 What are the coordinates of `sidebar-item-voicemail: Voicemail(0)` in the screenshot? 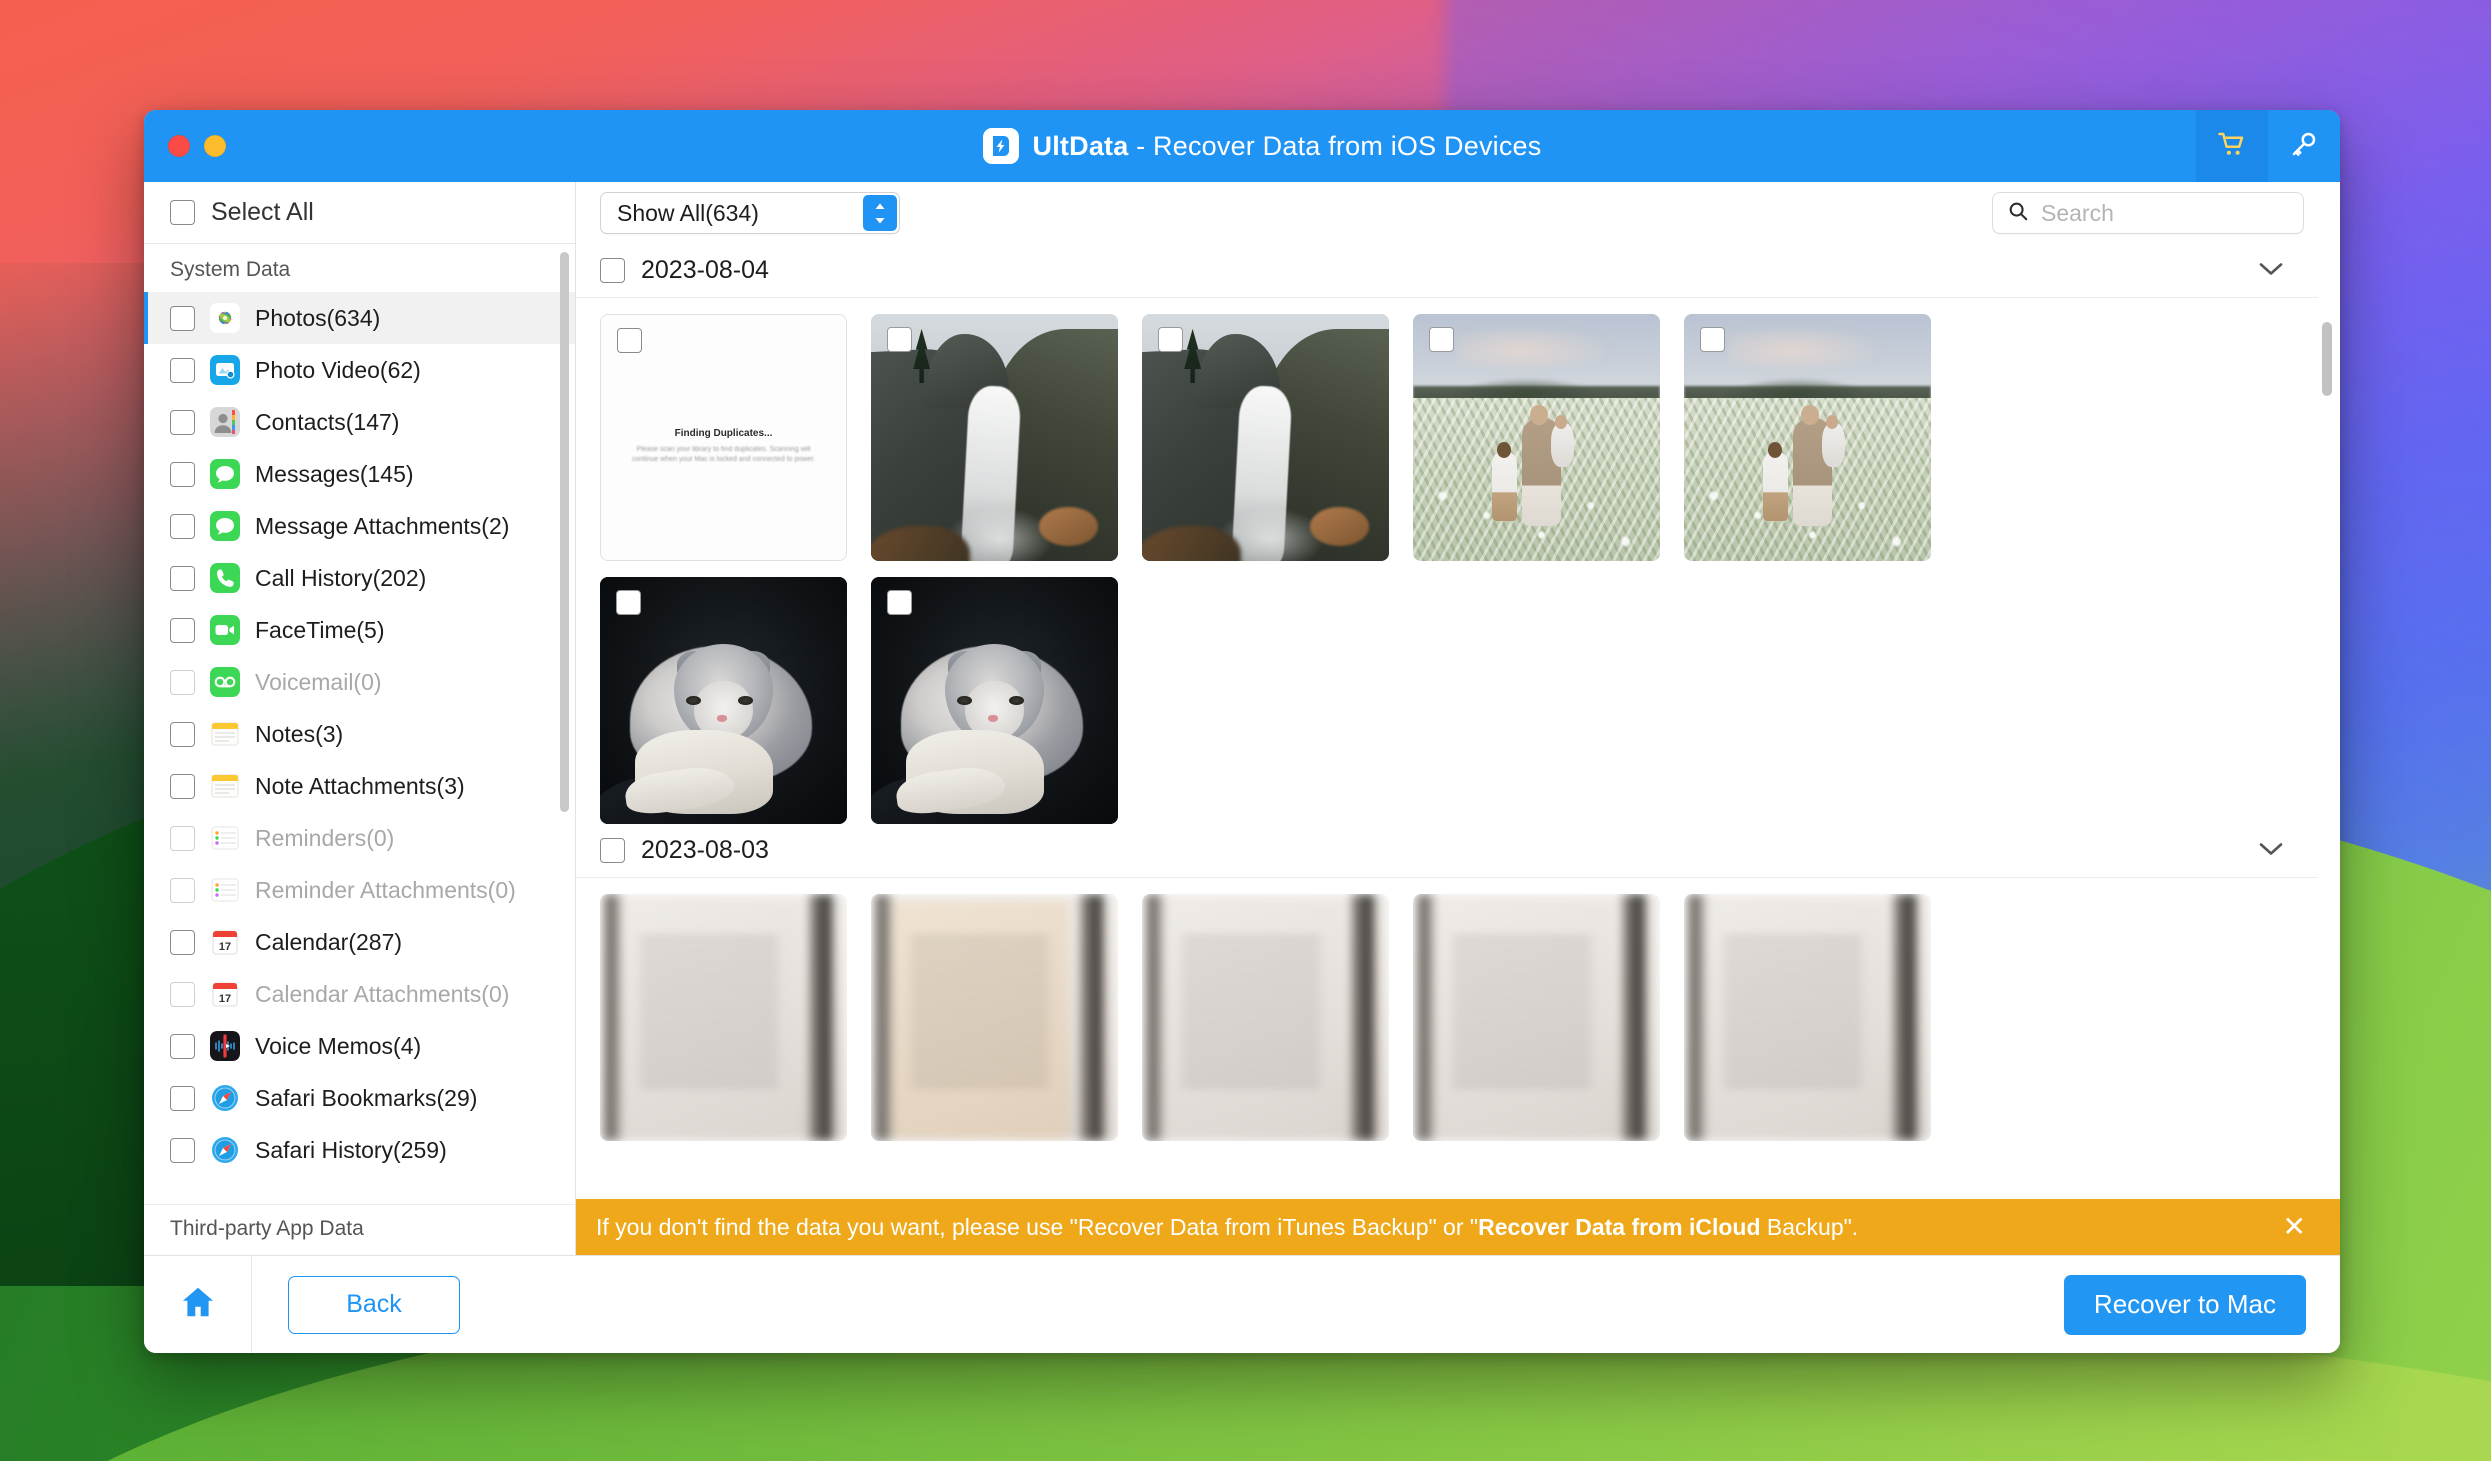 It's located at (359, 682).